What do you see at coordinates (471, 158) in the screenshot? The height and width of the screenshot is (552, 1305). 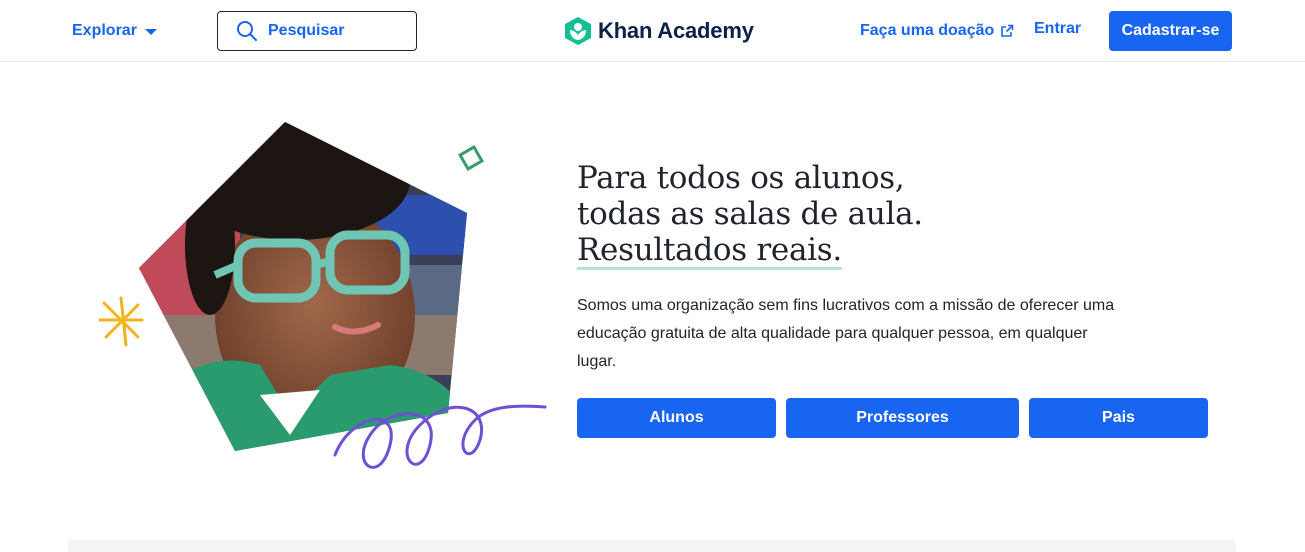 I see `green-square-decoration` at bounding box center [471, 158].